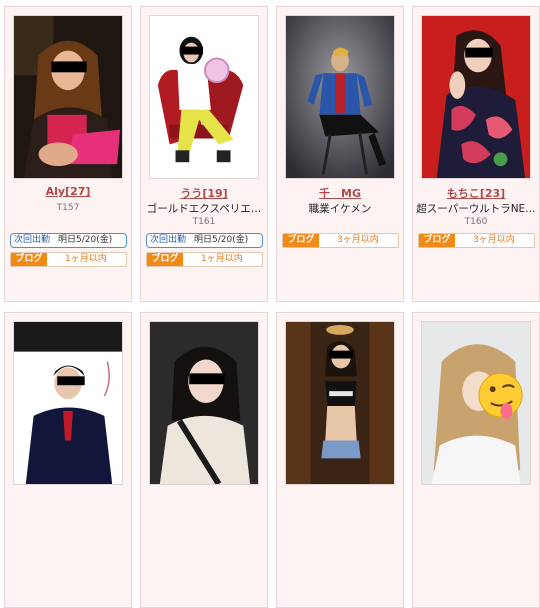 The image size is (540, 608). Describe the element at coordinates (68, 191) in the screenshot. I see `cast-name-link: Aly[27]` at that location.